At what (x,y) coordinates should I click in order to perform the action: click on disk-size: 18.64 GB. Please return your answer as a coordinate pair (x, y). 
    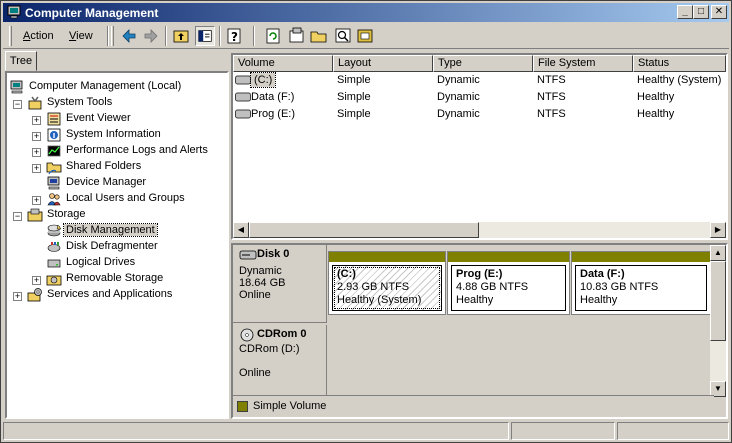
    Looking at the image, I should click on (262, 283).